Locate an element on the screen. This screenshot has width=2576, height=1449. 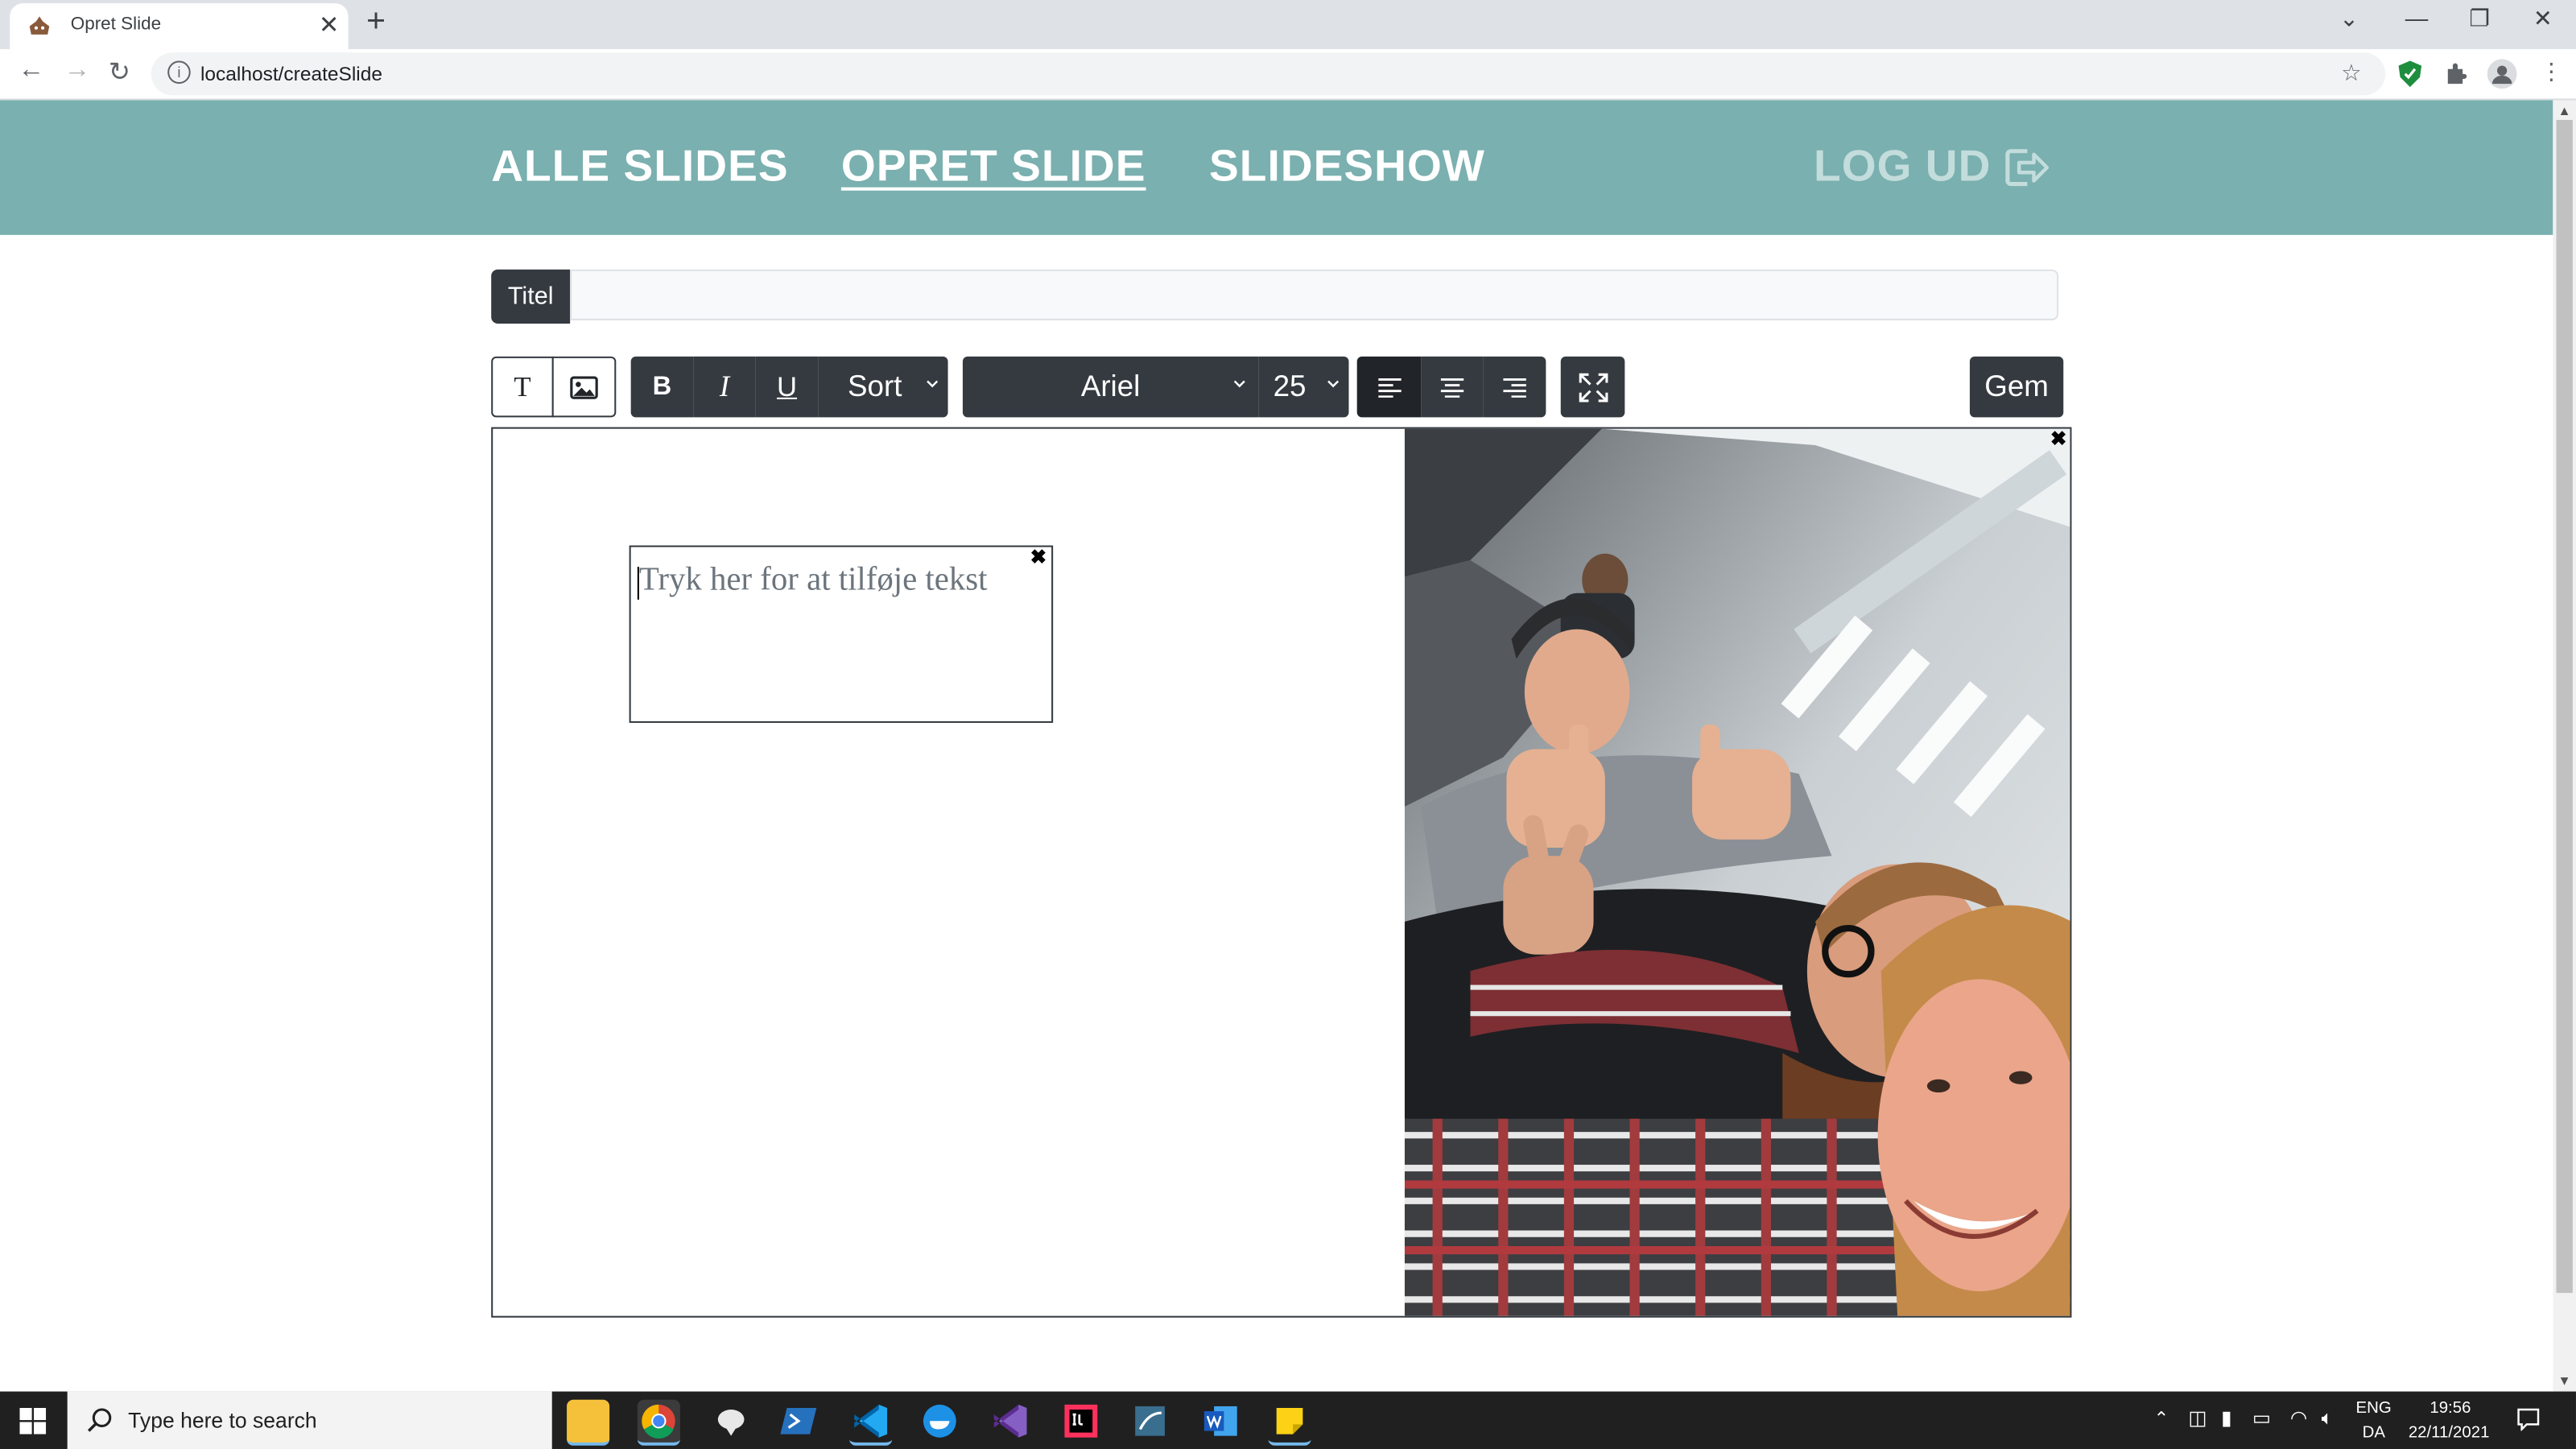
sticky-notes-logo-icon is located at coordinates (1289, 1421).